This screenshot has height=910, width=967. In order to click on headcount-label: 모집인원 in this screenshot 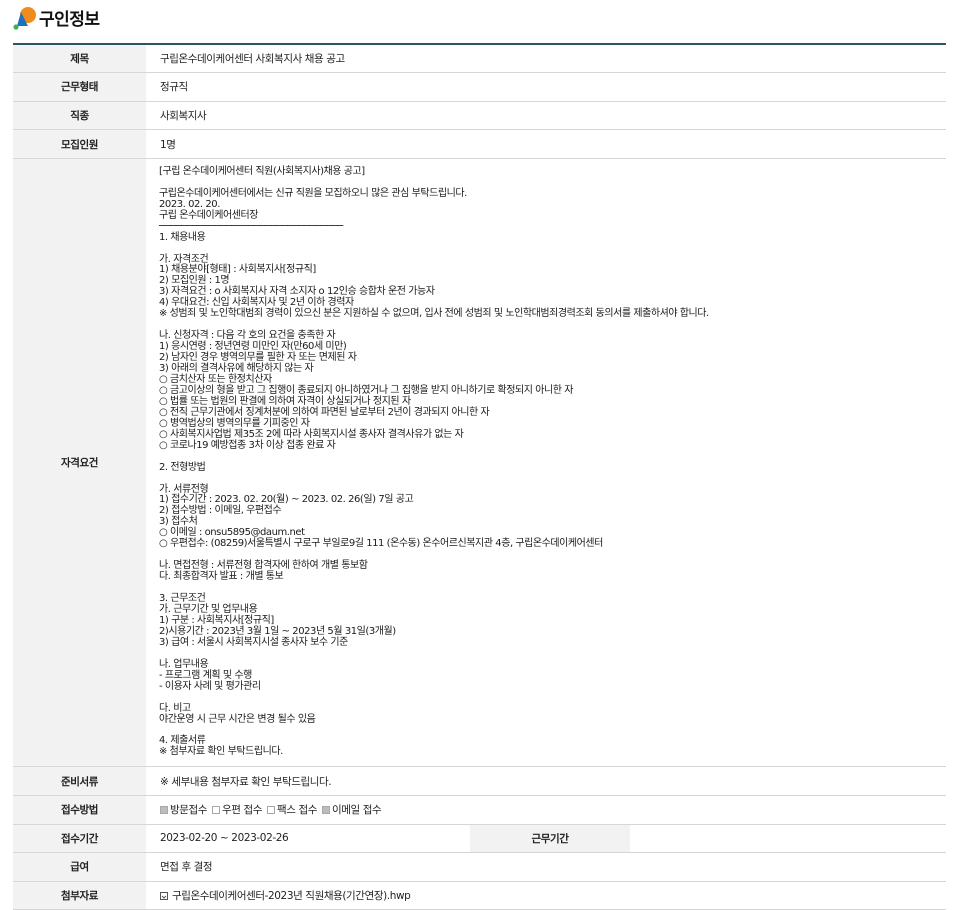, I will do `click(79, 144)`.